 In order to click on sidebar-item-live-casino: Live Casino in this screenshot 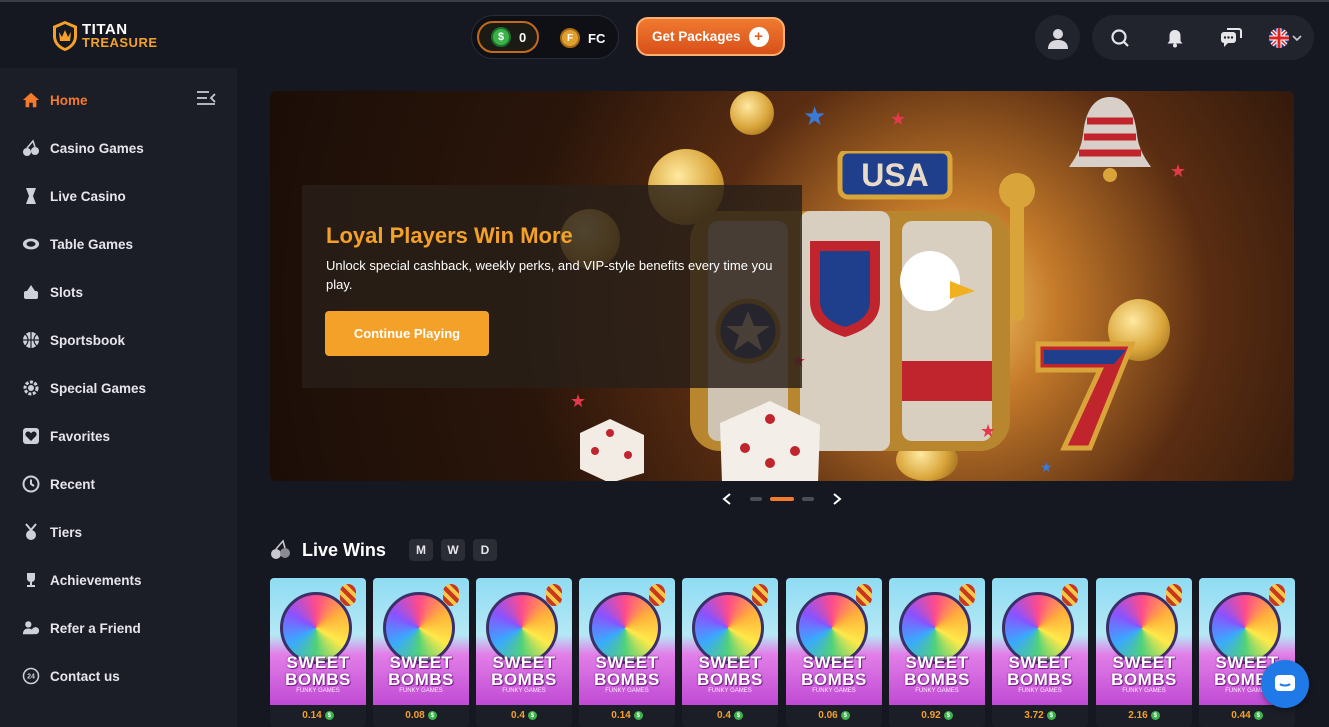, I will do `click(74, 196)`.